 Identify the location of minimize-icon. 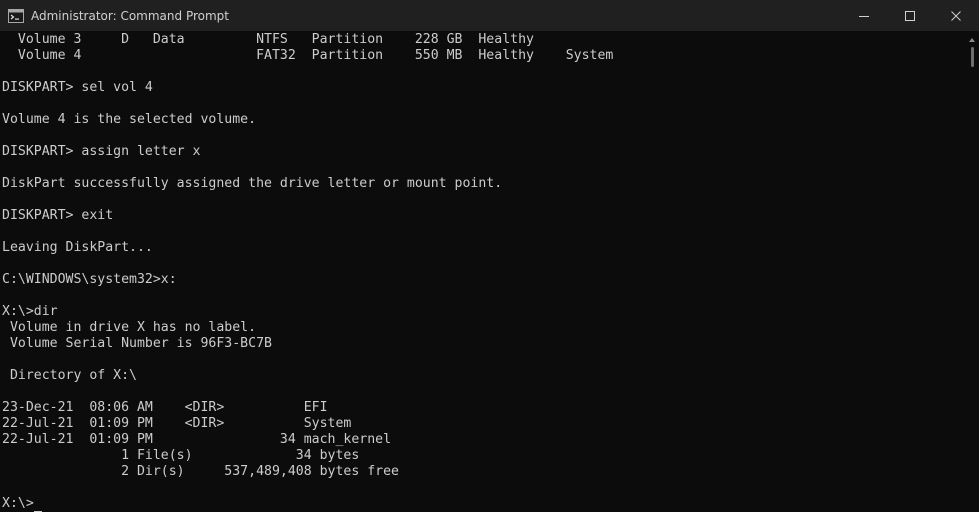
(864, 16).